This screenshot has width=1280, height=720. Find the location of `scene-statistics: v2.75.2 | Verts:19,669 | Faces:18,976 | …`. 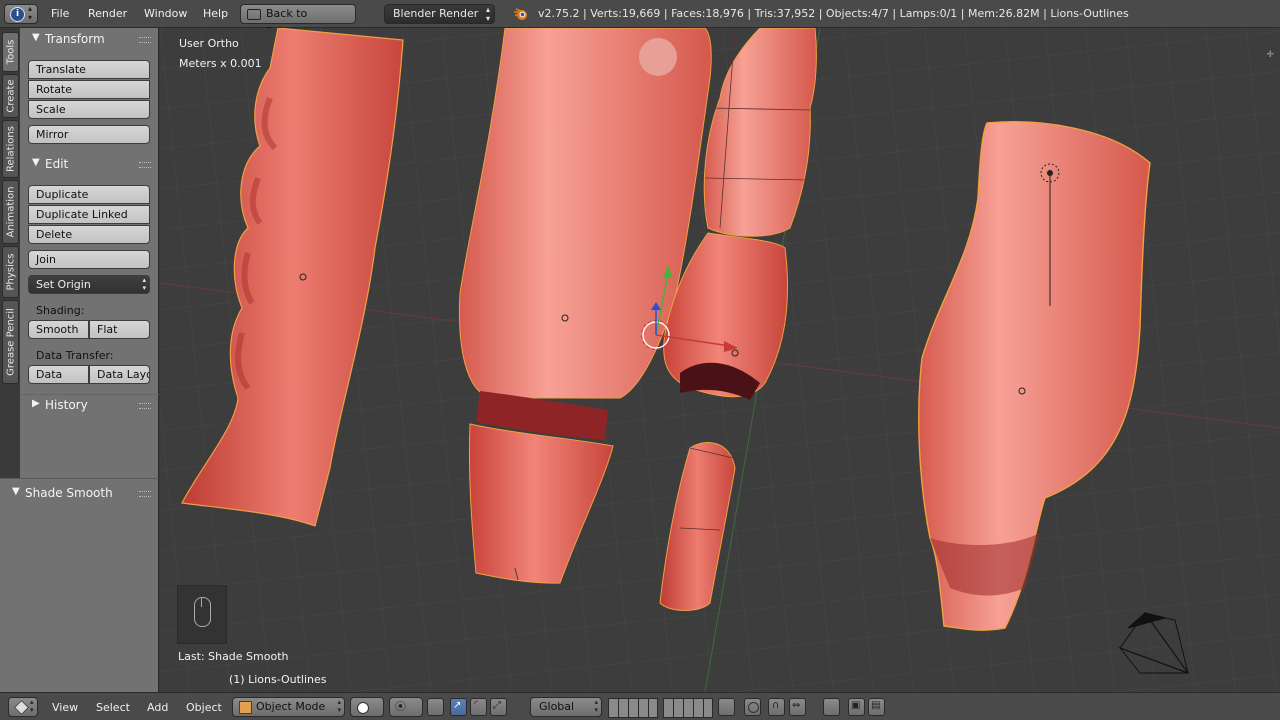

scene-statistics: v2.75.2 | Verts:19,669 | Faces:18,976 | … is located at coordinates (833, 13).